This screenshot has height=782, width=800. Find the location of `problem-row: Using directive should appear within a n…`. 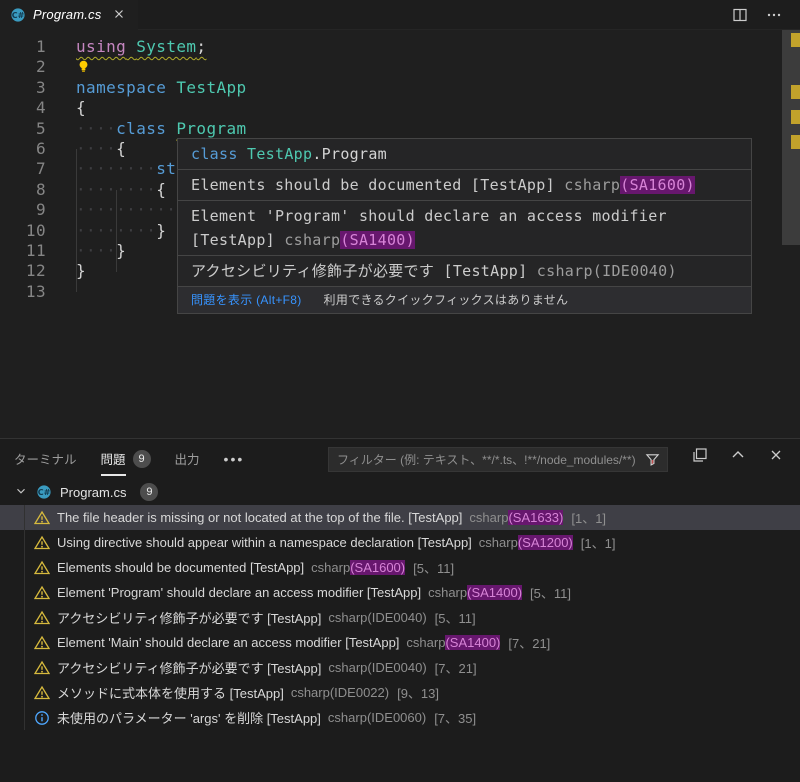

problem-row: Using directive should appear within a n… is located at coordinates (400, 542).